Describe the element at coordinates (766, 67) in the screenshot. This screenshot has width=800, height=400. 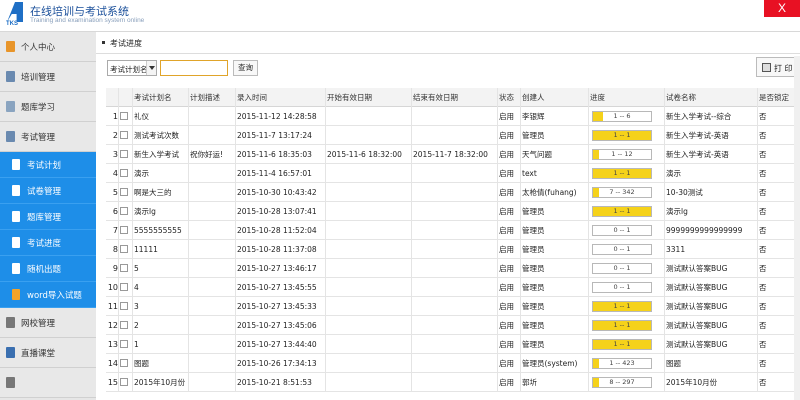
I see `printer-icon` at that location.